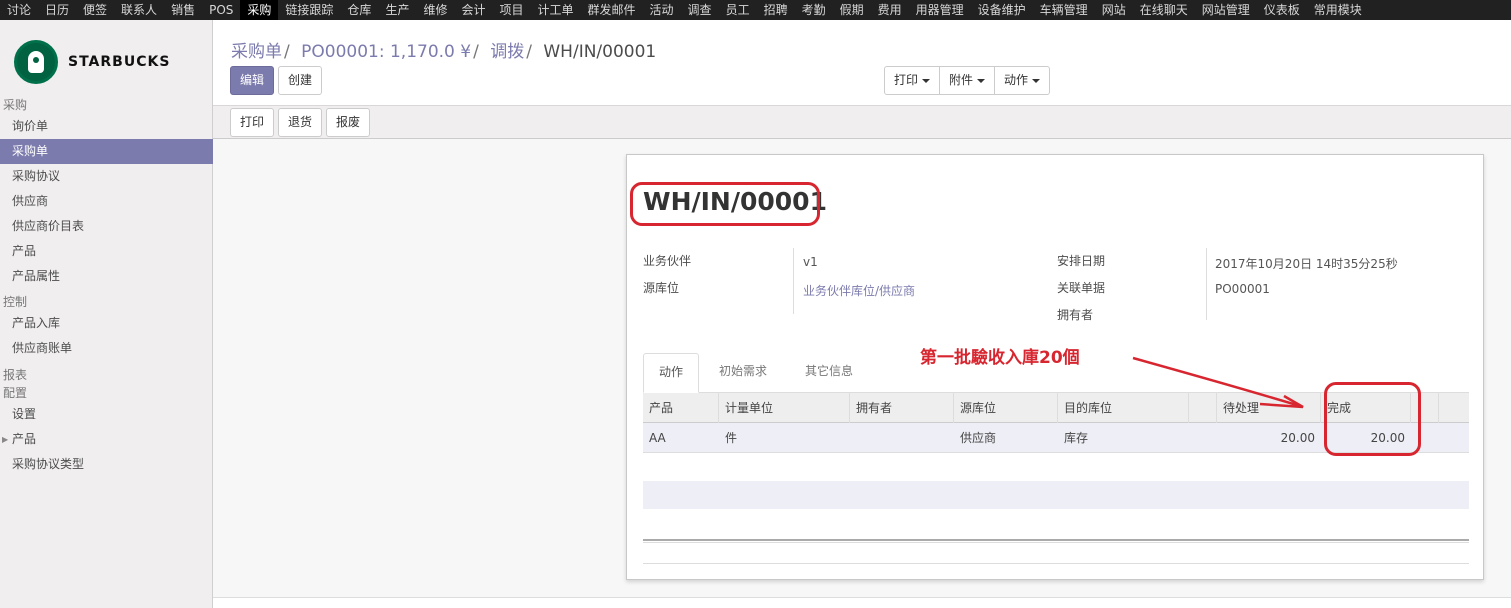  What do you see at coordinates (106, 323) in the screenshot?
I see `sidebar-item: 产品入库` at bounding box center [106, 323].